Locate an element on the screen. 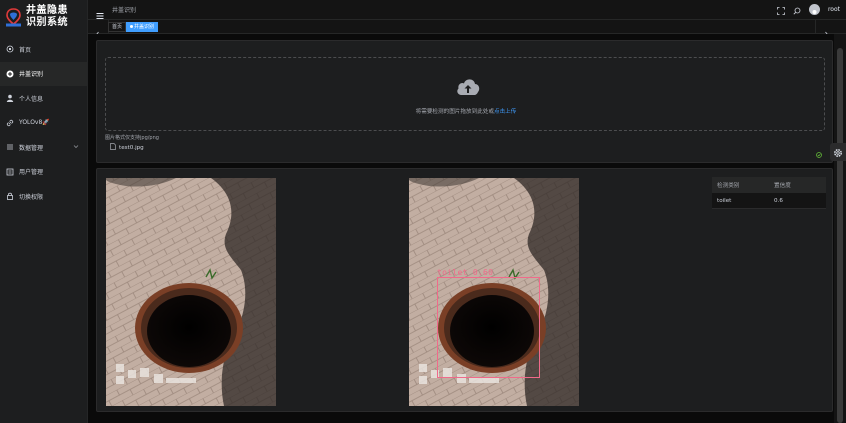 This screenshot has height=423, width=846. original-image is located at coordinates (191, 292).